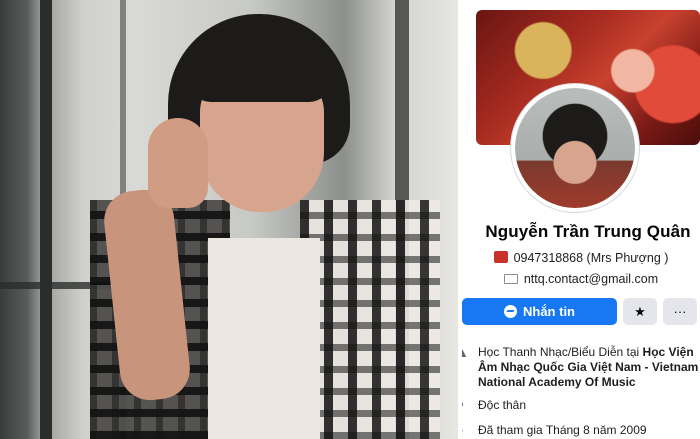 This screenshot has height=439, width=700. I want to click on profile-name: Nguyễn Trần Trung Quân, so click(588, 231).